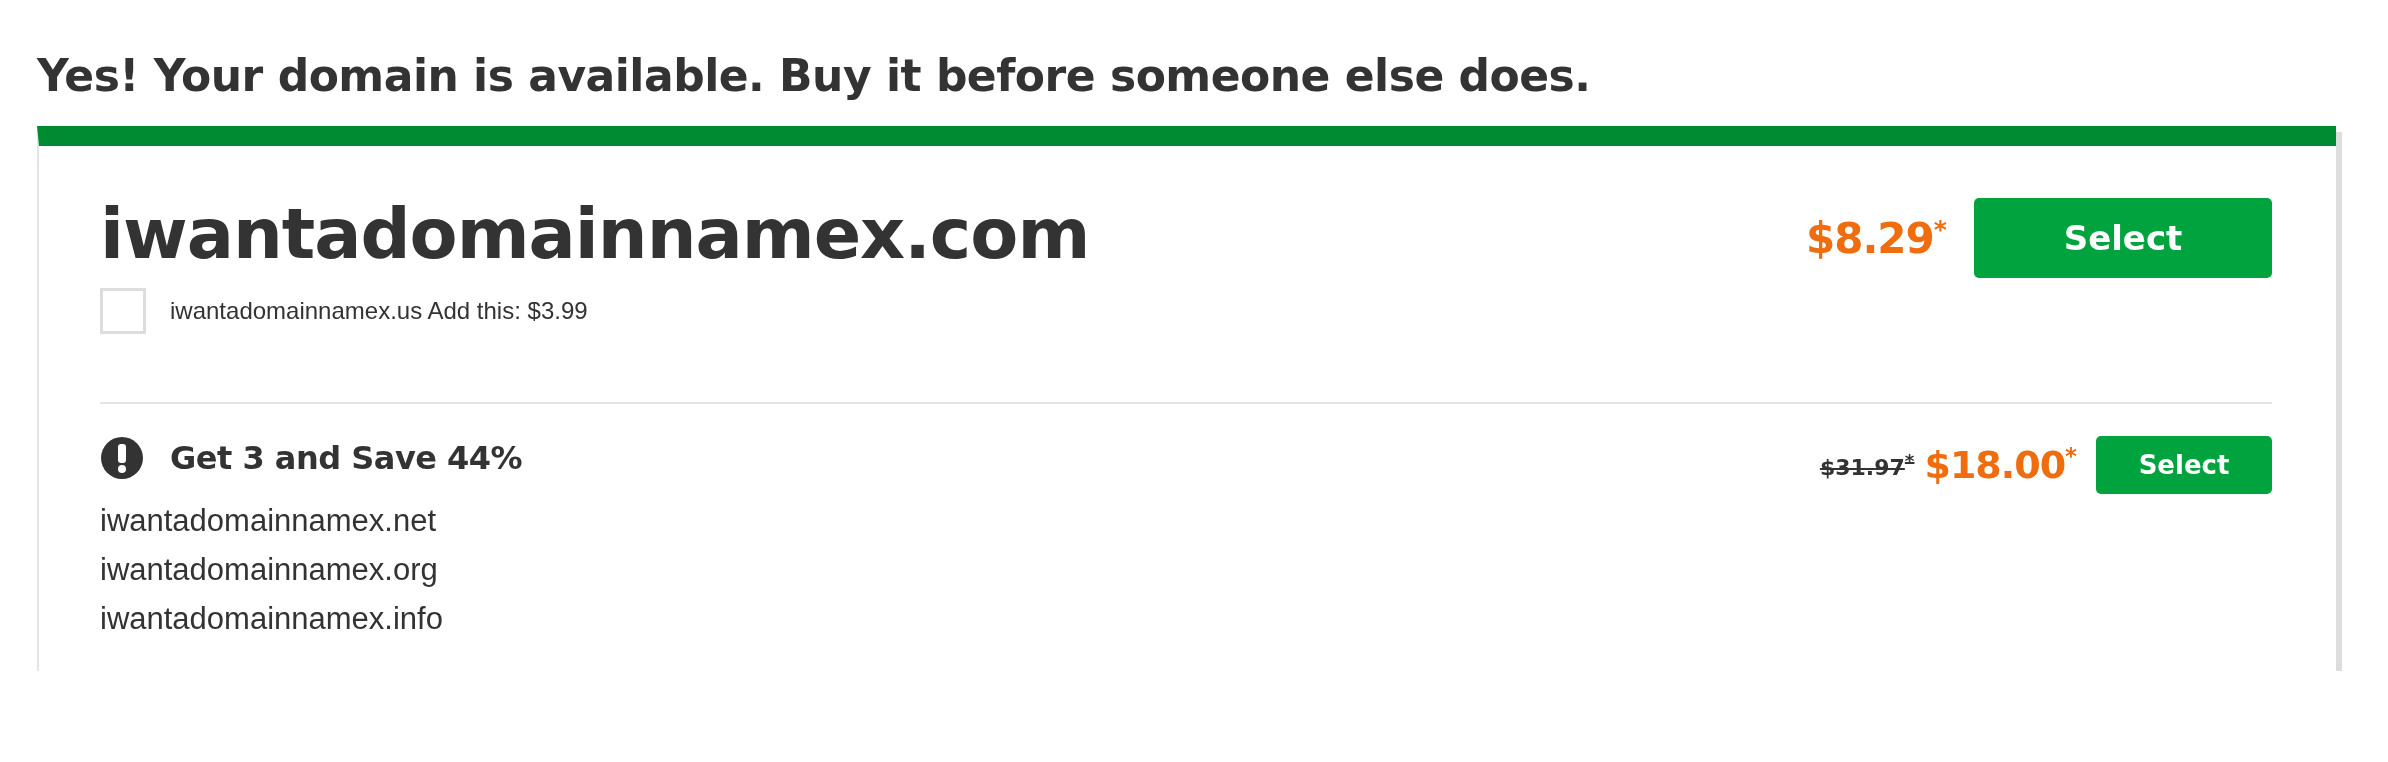 The image size is (2388, 762). What do you see at coordinates (122, 458) in the screenshot?
I see `exclamation-icon` at bounding box center [122, 458].